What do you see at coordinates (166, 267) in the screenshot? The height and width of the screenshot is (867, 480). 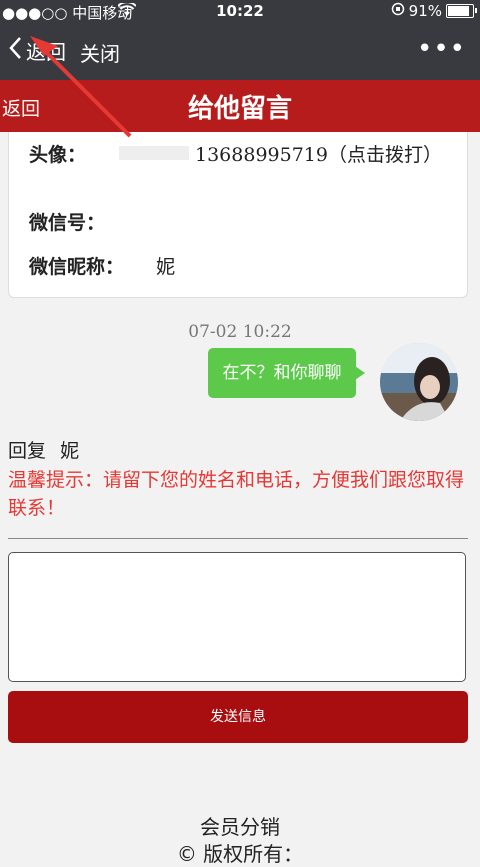 I see `nickname-value: 妮` at bounding box center [166, 267].